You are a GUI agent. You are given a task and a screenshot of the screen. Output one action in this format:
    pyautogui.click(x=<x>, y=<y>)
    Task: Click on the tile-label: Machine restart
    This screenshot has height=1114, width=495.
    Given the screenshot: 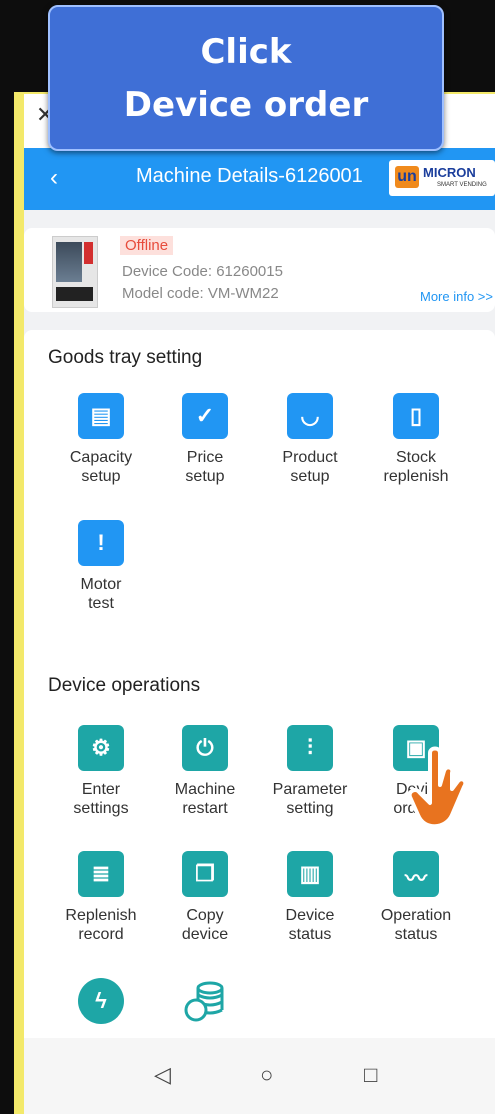 What is the action you would take?
    pyautogui.click(x=205, y=799)
    